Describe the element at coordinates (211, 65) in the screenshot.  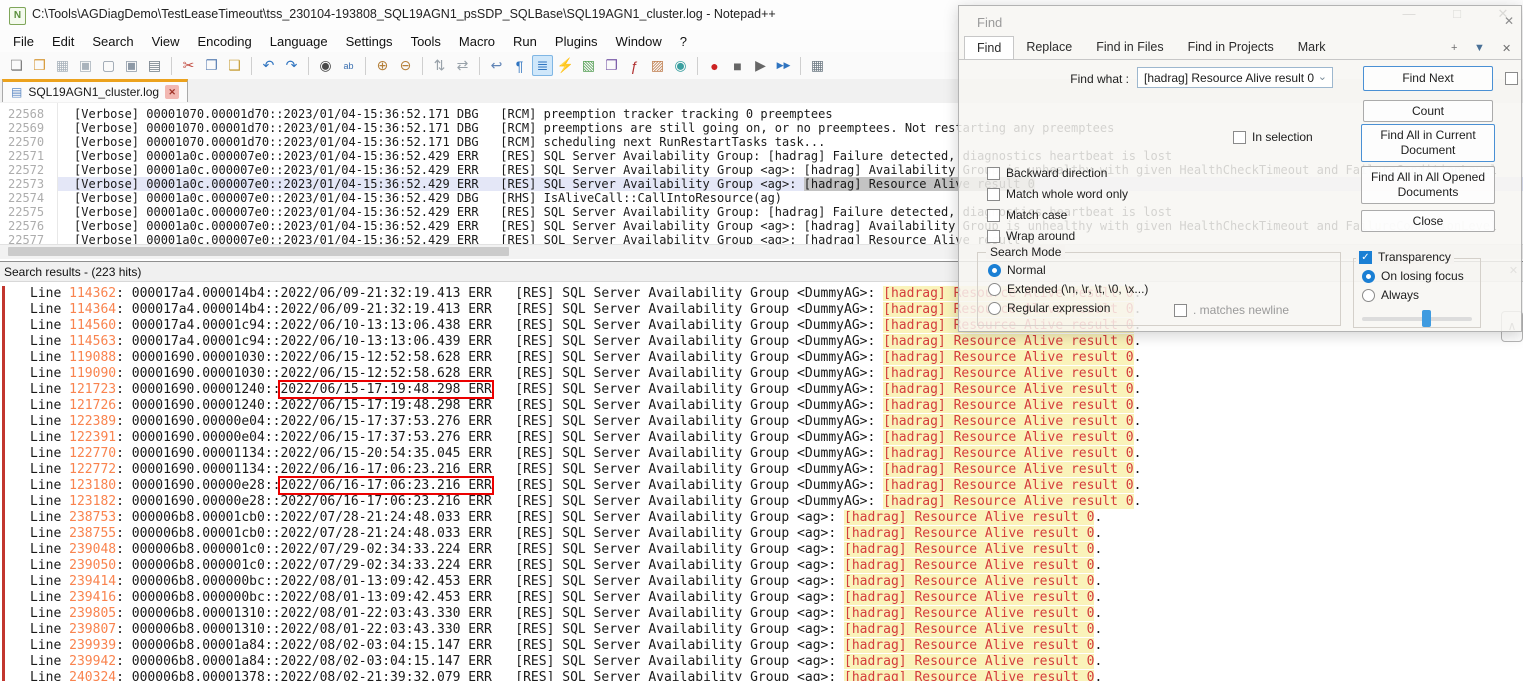
I see `copy-icon: ❐` at that location.